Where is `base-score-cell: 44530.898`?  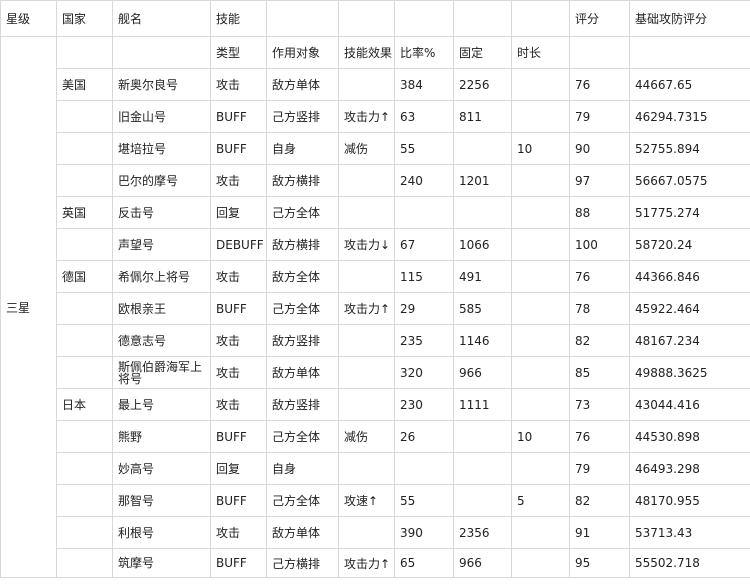
base-score-cell: 44530.898 is located at coordinates (689, 436).